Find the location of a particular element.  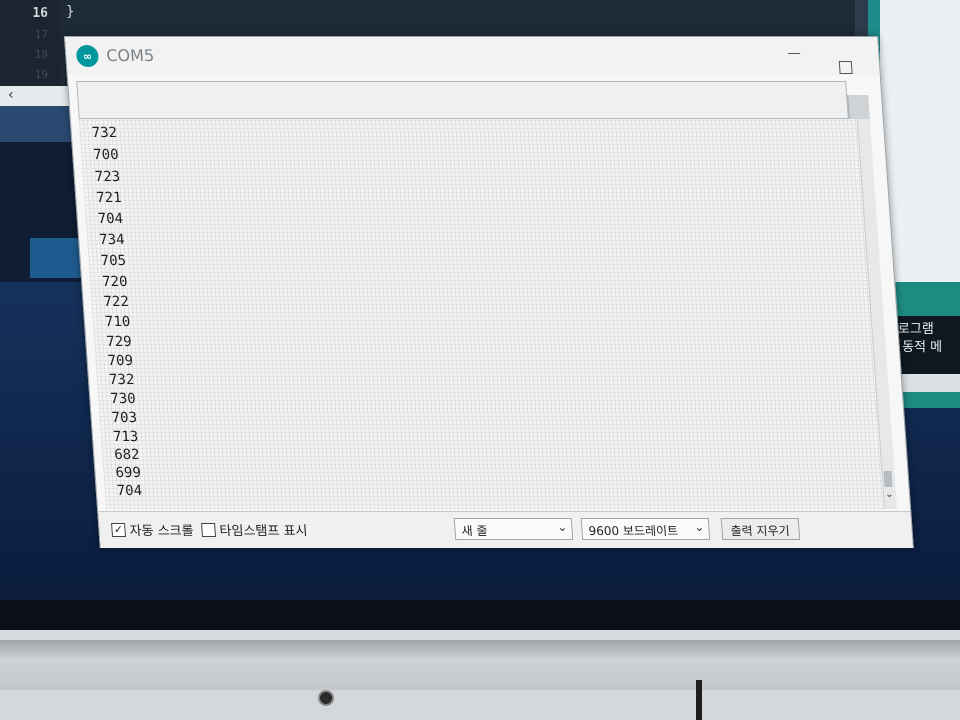

timestamp-label: 타임스탬프 표시 is located at coordinates (263, 529).